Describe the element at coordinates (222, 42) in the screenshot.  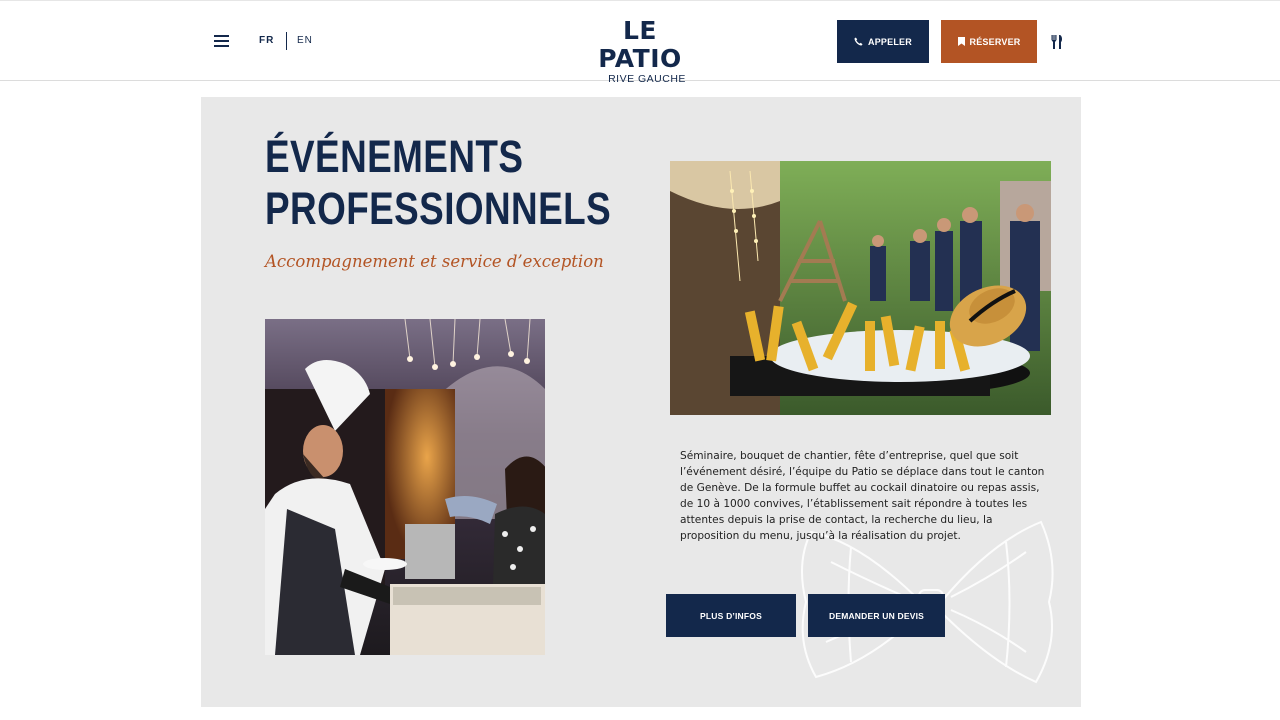
I see `menu-icon` at that location.